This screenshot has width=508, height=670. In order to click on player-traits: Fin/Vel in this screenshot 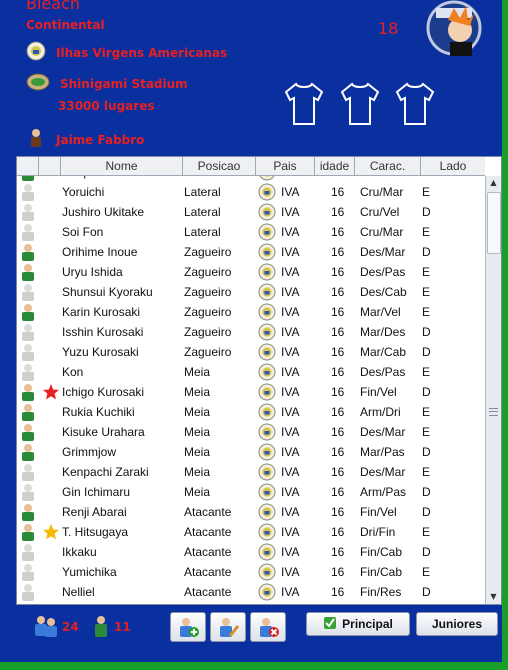, I will do `click(378, 392)`.